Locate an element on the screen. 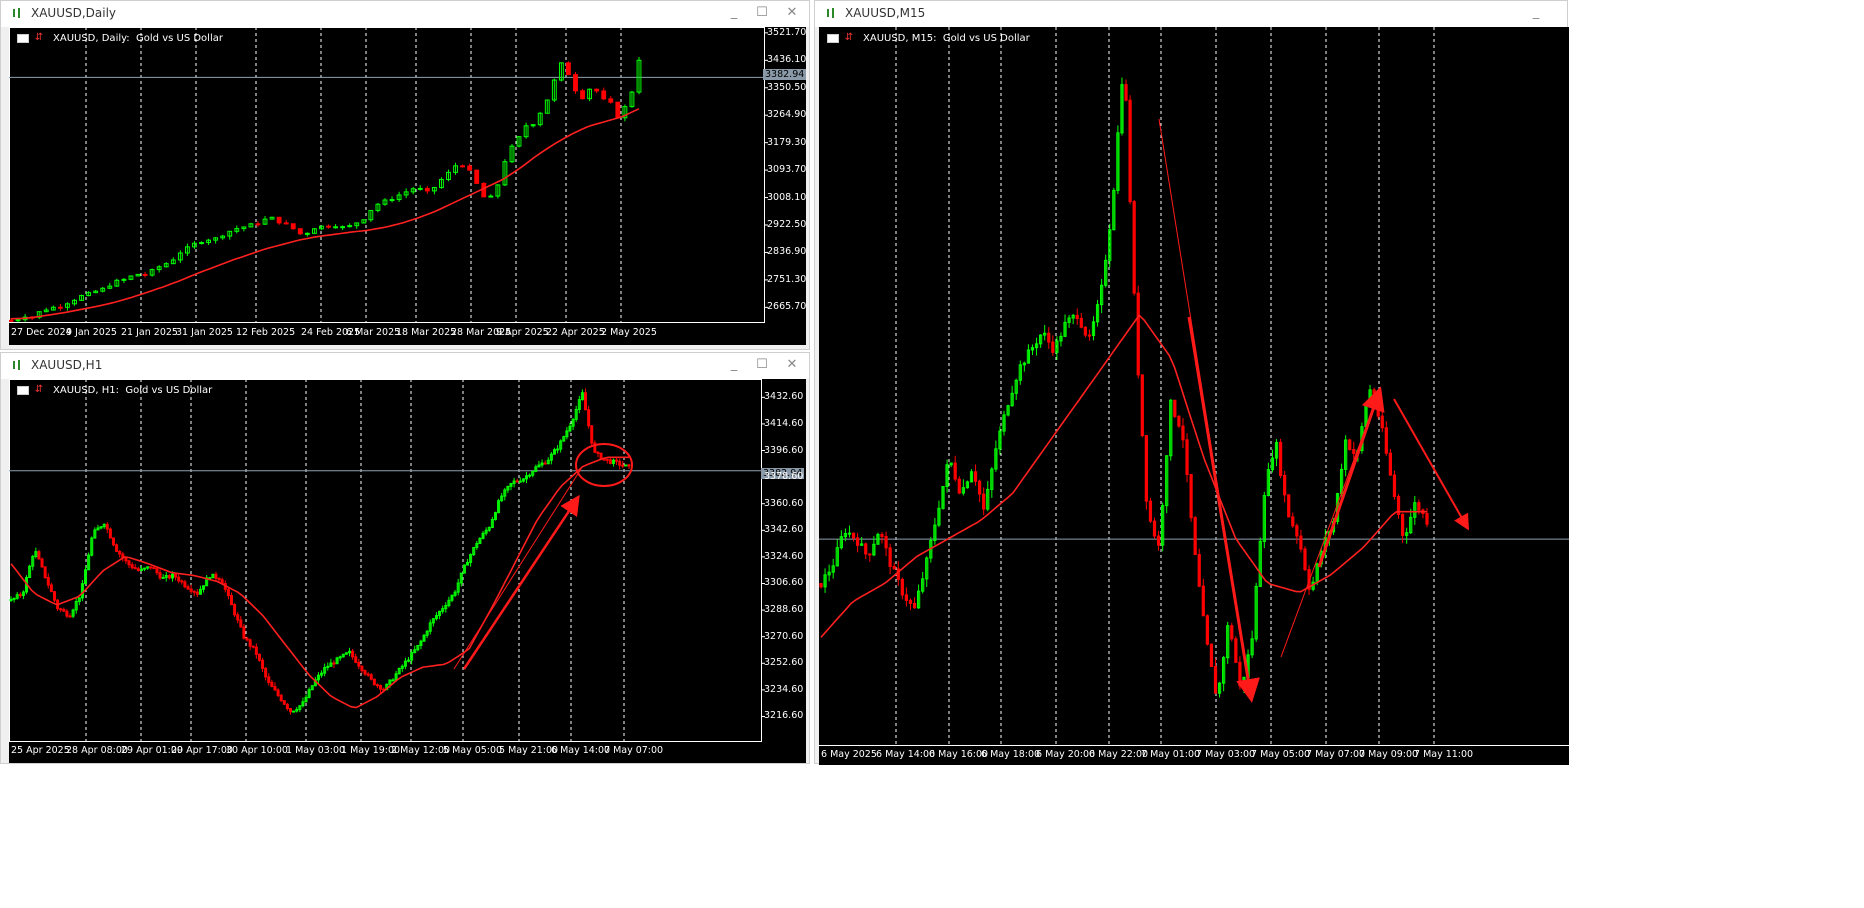 The image size is (1864, 908). daily-titlebar: XAUUSD,Daily _ ☐ ✕ is located at coordinates (405, 14).